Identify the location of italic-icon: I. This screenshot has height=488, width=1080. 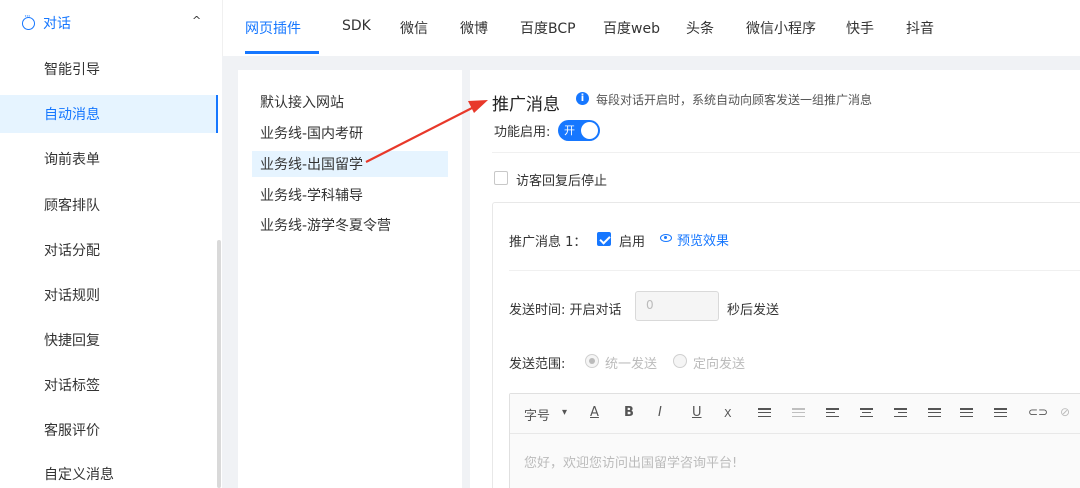
(660, 412).